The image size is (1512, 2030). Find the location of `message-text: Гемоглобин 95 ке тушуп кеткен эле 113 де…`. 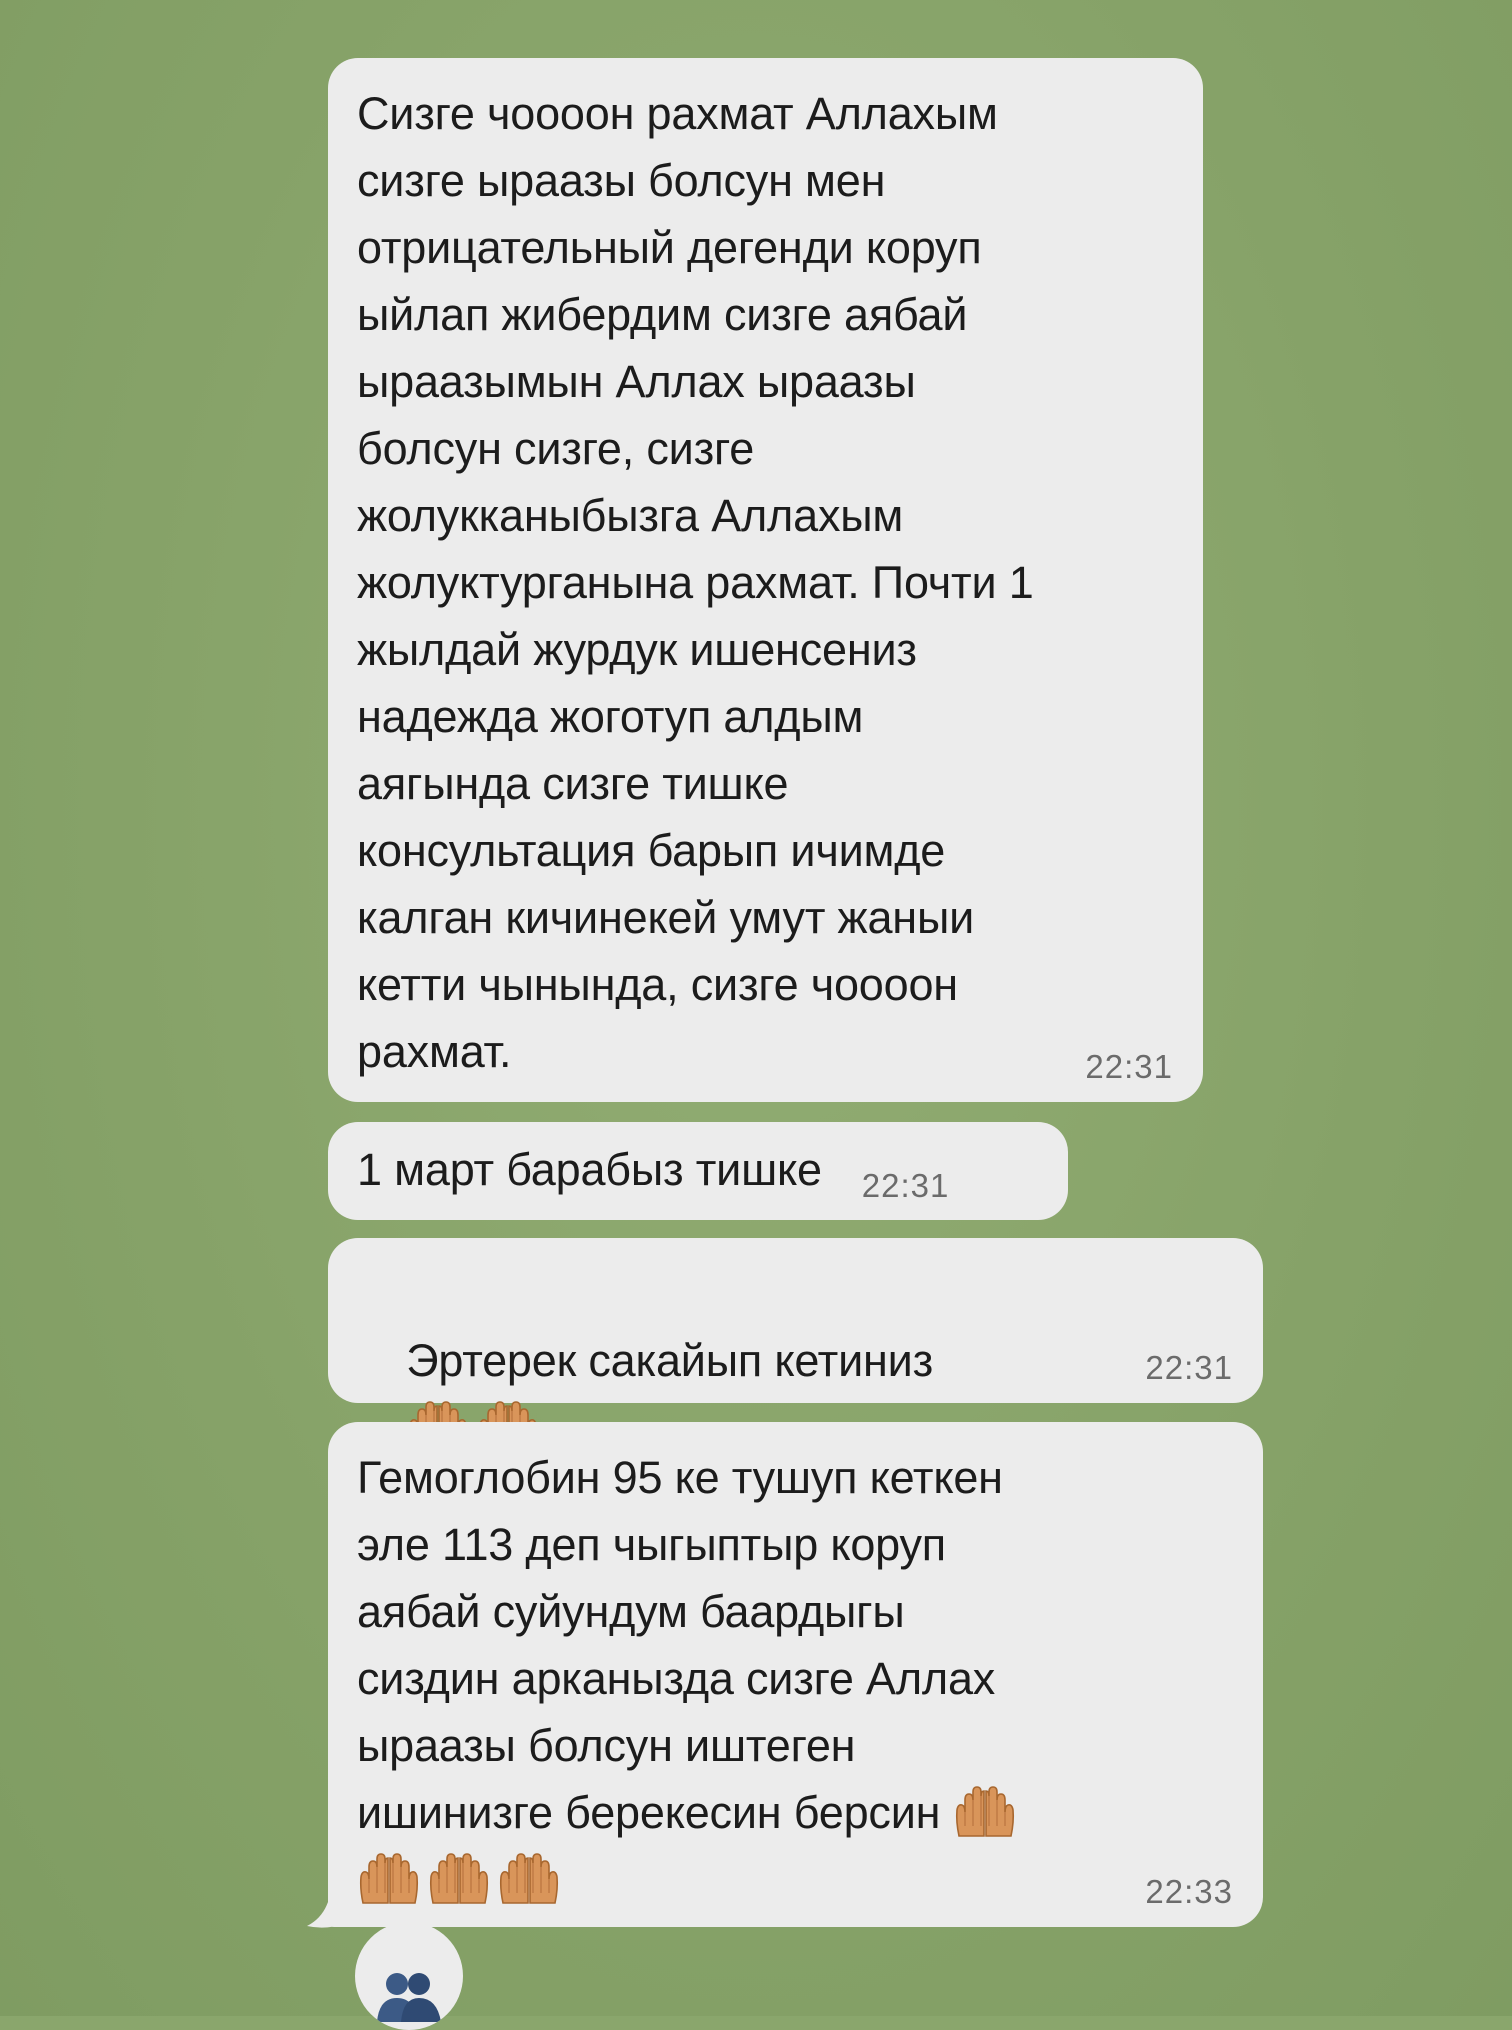

message-text: Гемоглобин 95 ке тушуп кеткен эле 113 де… is located at coordinates (680, 1645).